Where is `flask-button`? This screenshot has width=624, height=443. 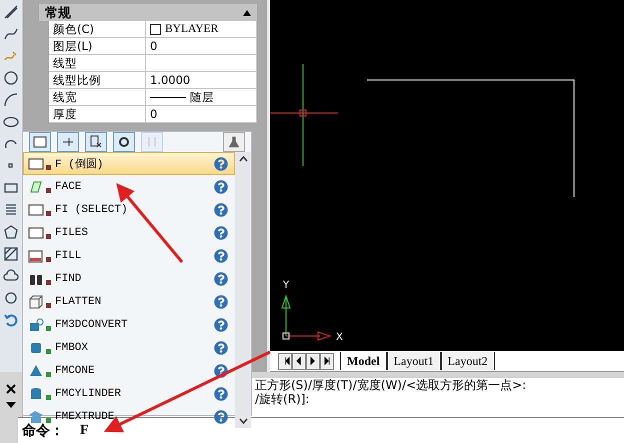 flask-button is located at coordinates (234, 142).